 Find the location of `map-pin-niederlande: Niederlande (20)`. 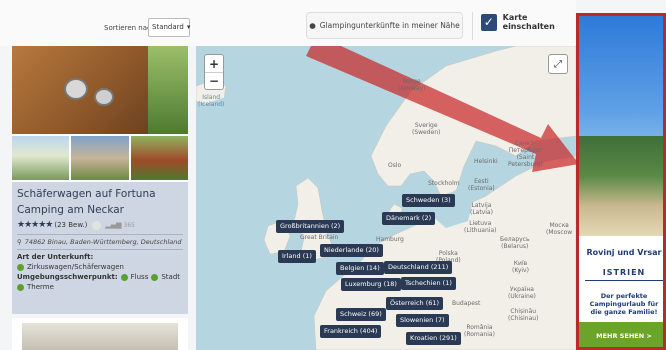

map-pin-niederlande: Niederlande (20) is located at coordinates (351, 250).